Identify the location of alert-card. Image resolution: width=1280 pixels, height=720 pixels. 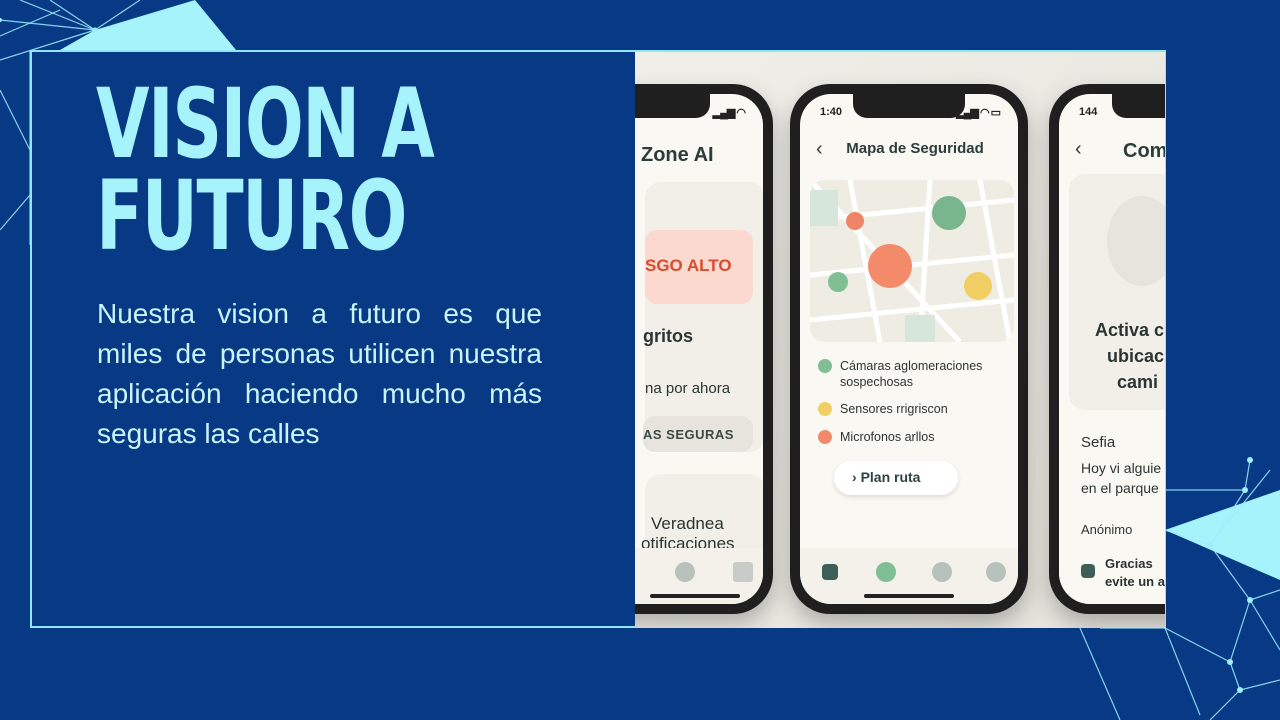
(704, 317).